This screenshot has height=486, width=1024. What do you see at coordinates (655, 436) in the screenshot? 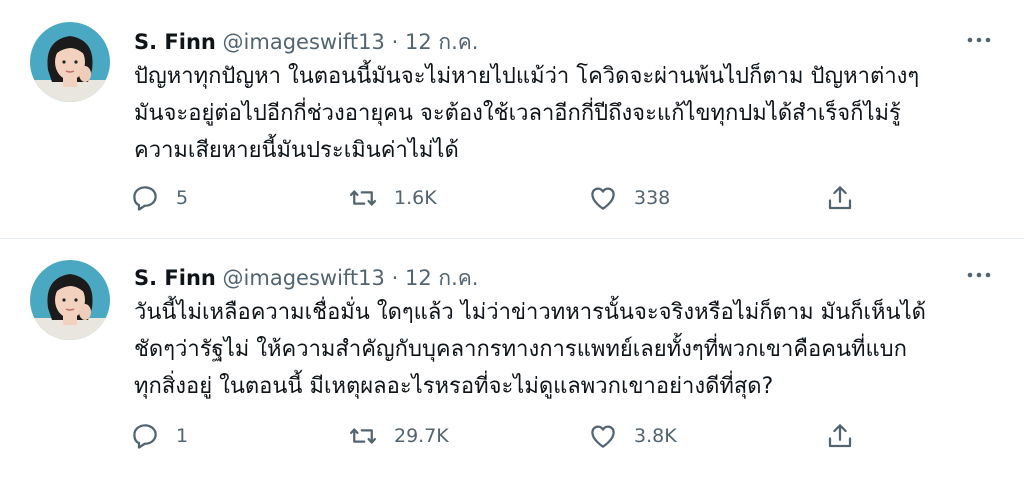
I see `like-count: 3.8K` at bounding box center [655, 436].